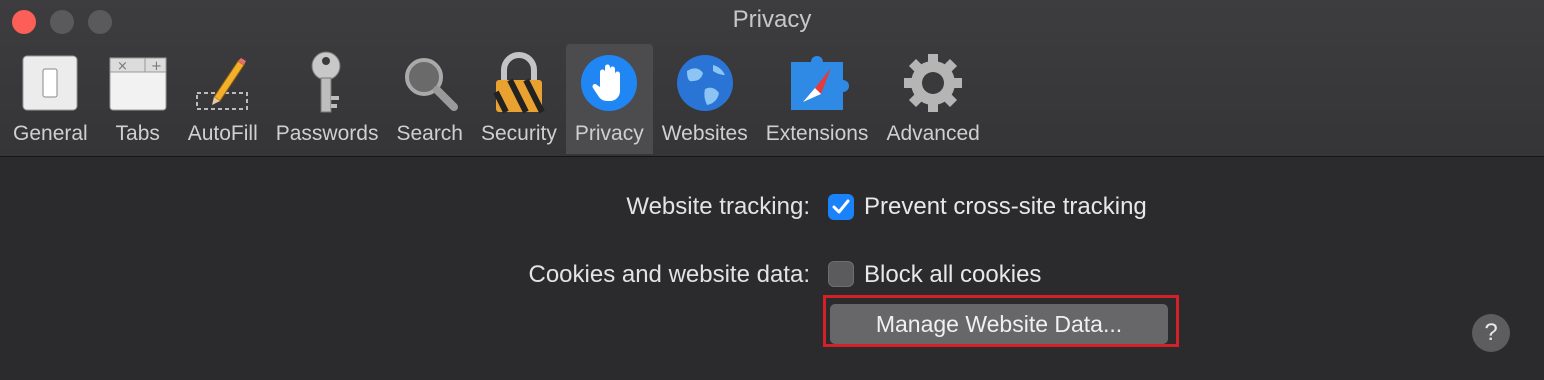 Image resolution: width=1544 pixels, height=380 pixels. Describe the element at coordinates (50, 83) in the screenshot. I see `switch-icon` at that location.